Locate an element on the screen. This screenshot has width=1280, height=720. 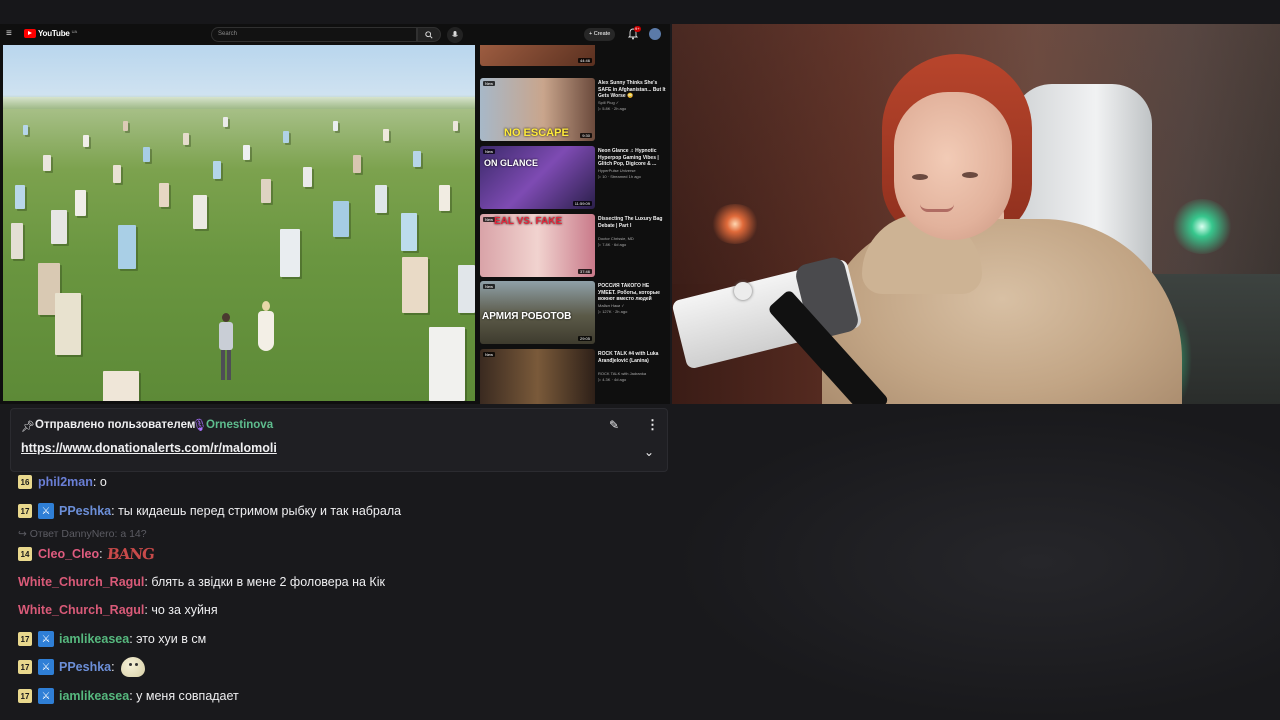
new-badge: New is located at coordinates (489, 151).